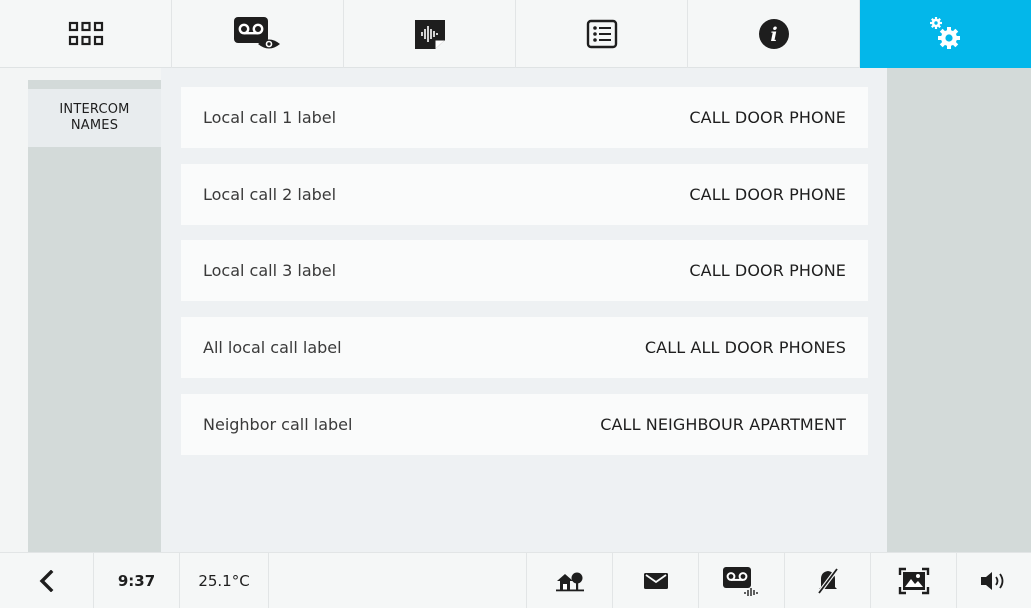  I want to click on tab-apps-grid, so click(86, 34).